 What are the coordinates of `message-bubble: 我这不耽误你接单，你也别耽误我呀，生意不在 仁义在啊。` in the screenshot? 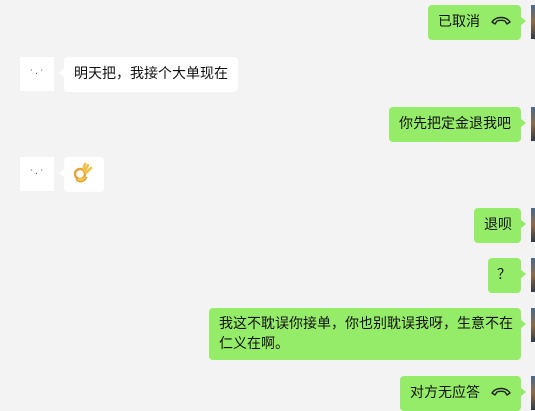 It's located at (367, 334).